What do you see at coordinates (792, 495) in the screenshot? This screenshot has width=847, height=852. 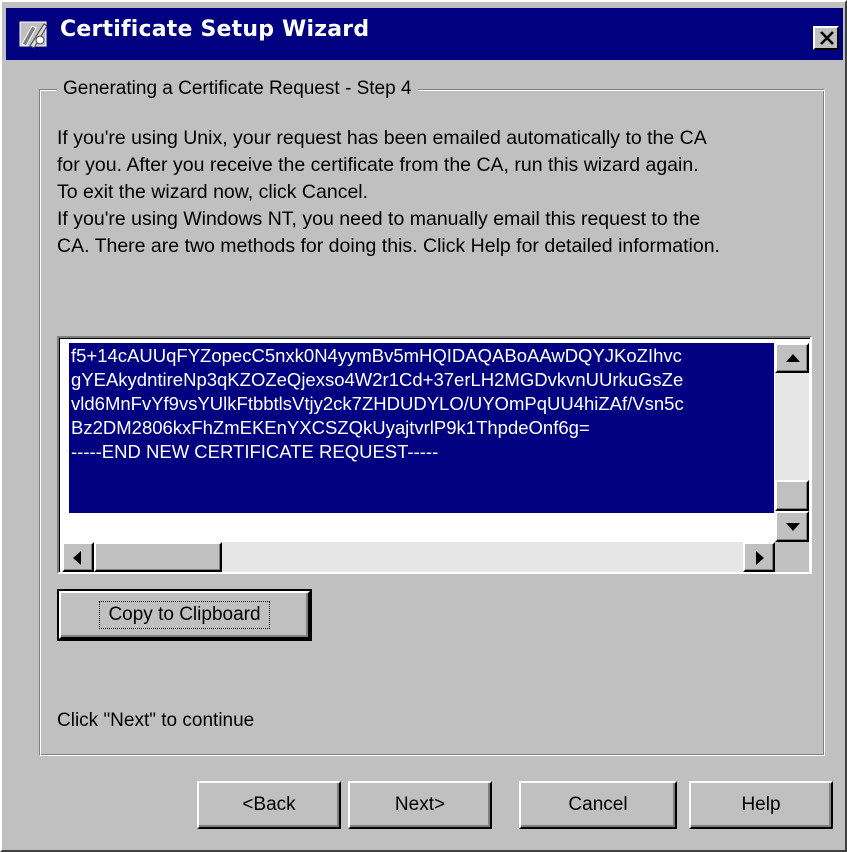 I see `vertical-scroll-thumb` at bounding box center [792, 495].